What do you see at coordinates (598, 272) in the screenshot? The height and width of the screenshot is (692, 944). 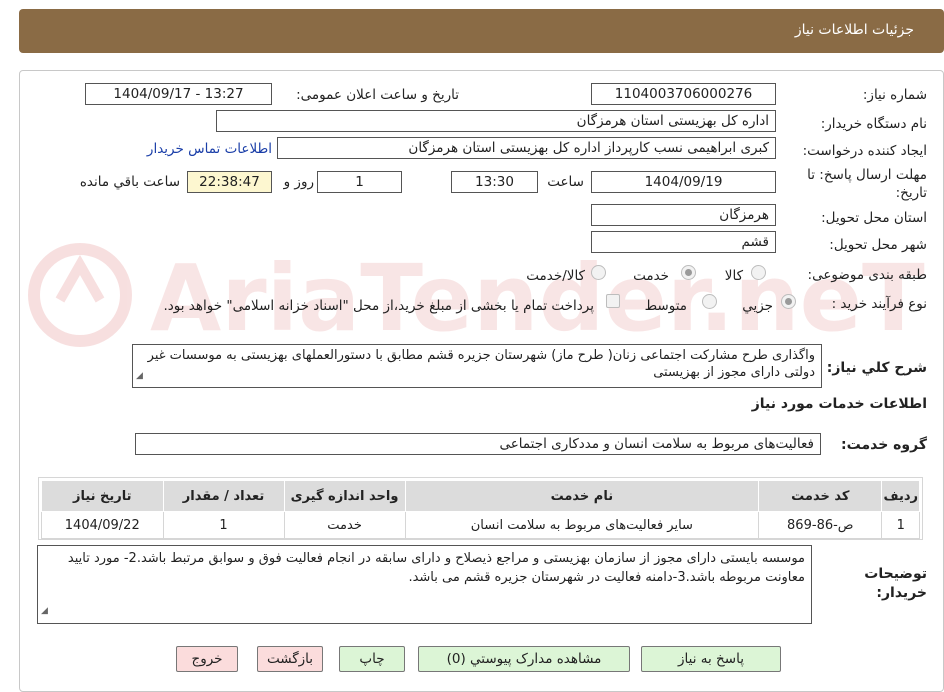 I see `category-radio-goods-service` at bounding box center [598, 272].